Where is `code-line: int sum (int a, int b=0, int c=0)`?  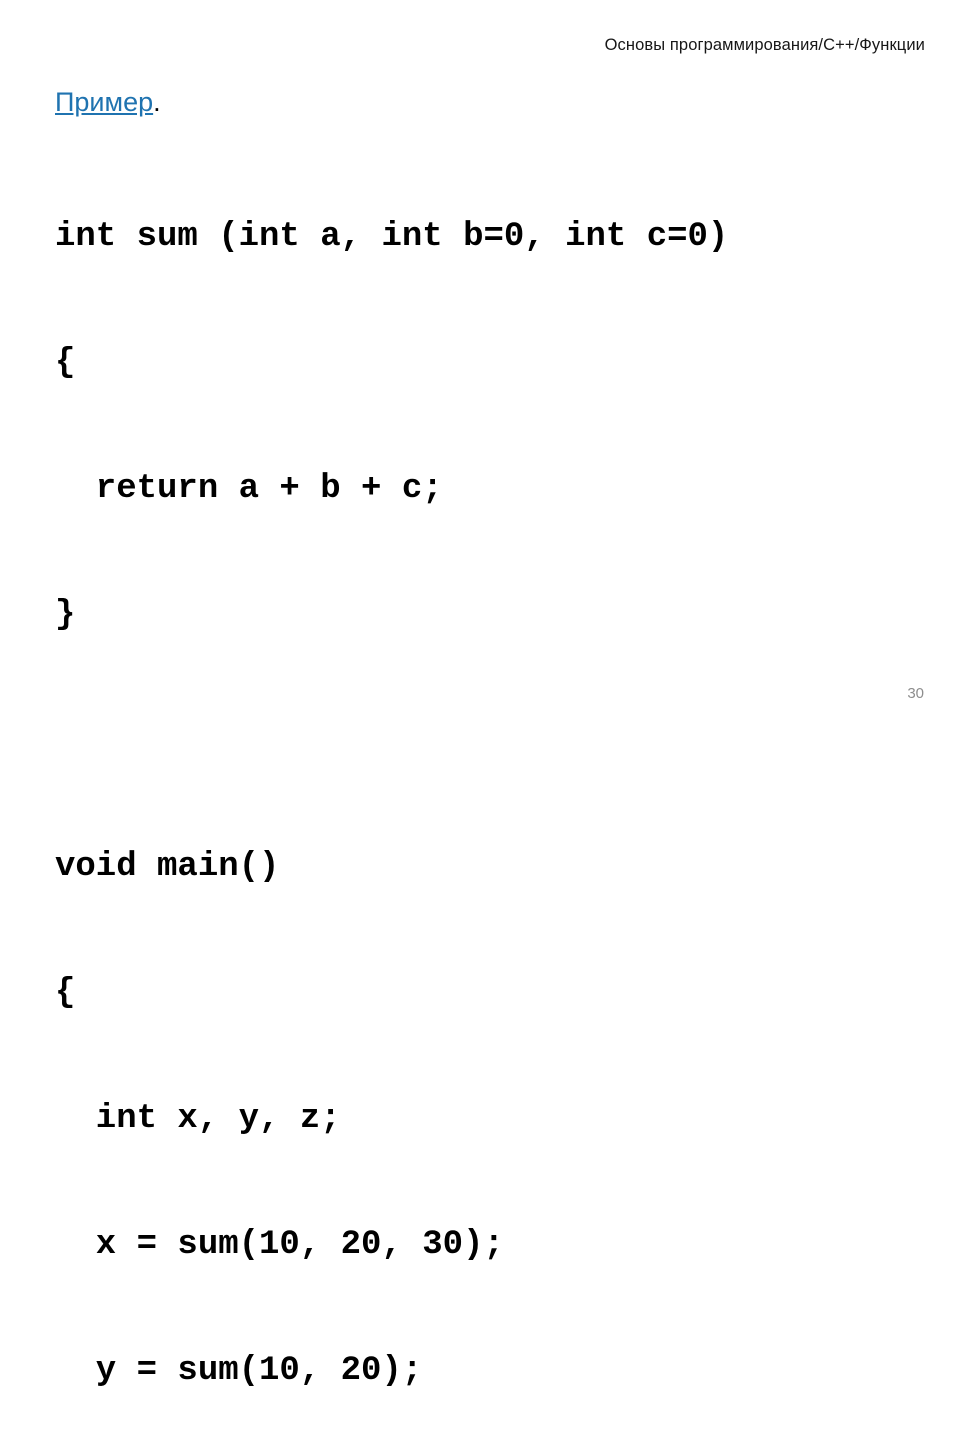
code-line: int sum (int a, int b=0, int c=0) is located at coordinates (392, 237).